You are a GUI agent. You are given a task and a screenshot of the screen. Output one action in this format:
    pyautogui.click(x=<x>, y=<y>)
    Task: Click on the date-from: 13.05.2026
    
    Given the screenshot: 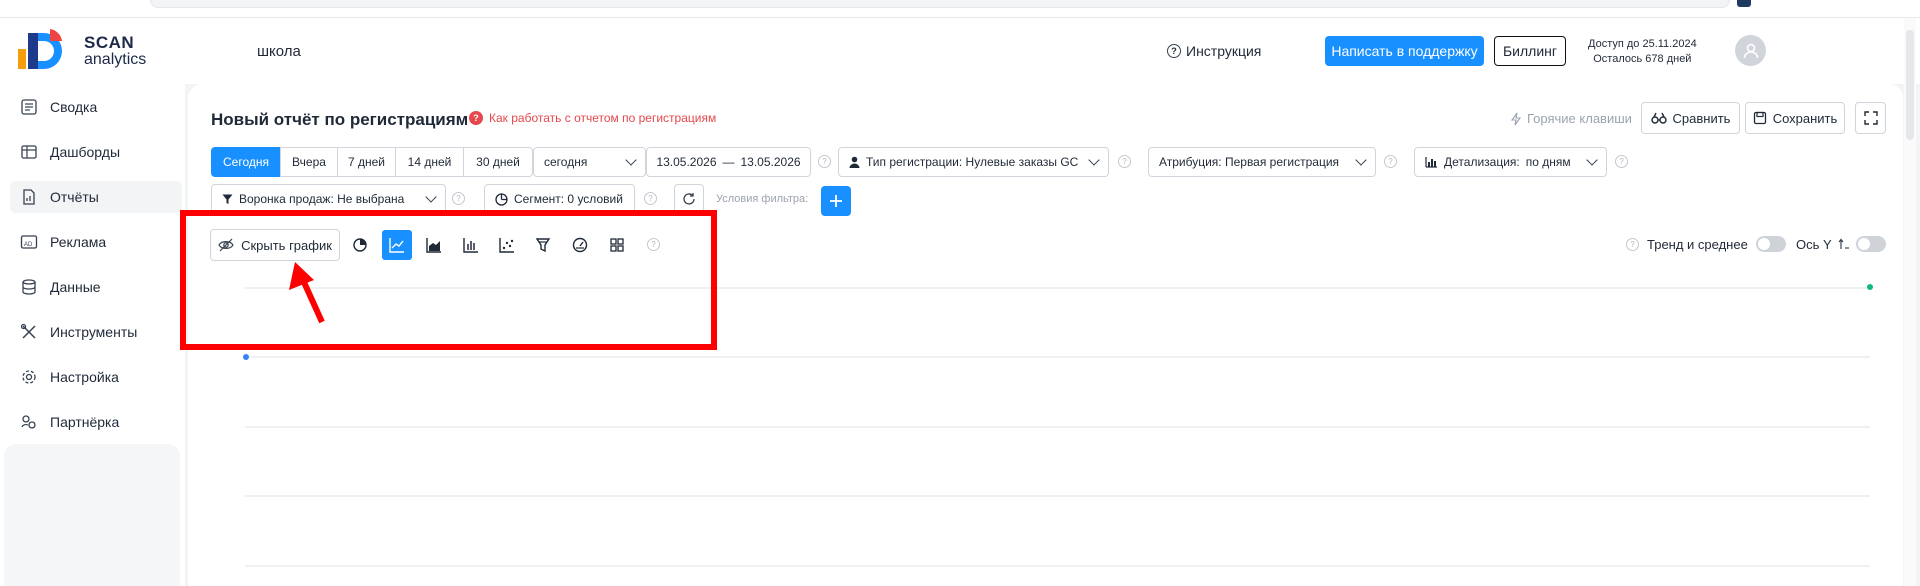 What is the action you would take?
    pyautogui.click(x=686, y=162)
    